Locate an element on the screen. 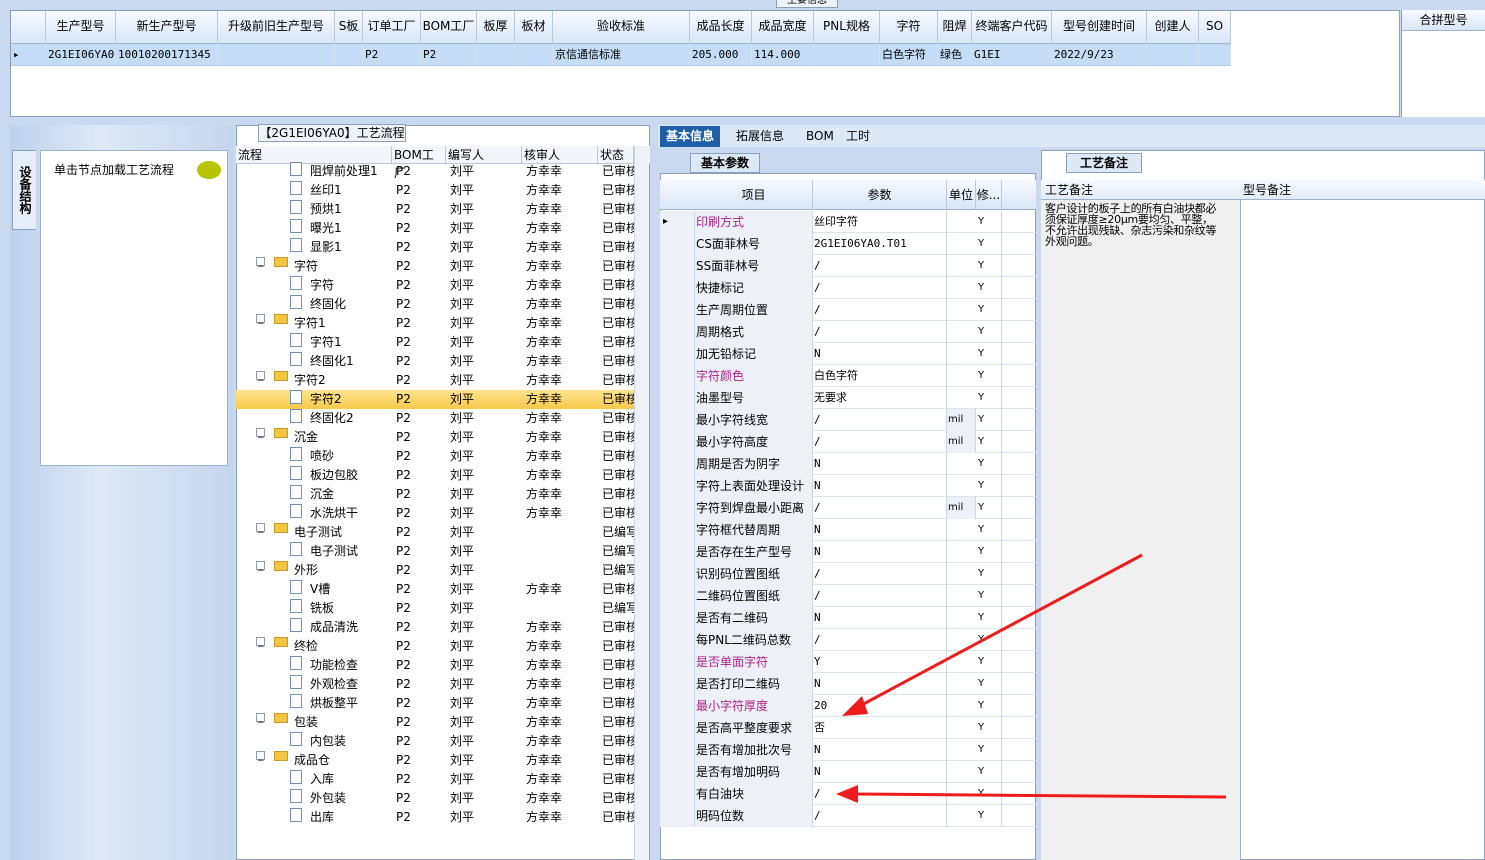 The width and height of the screenshot is (1485, 860). tree-scrollbar is located at coordinates (641, 503).